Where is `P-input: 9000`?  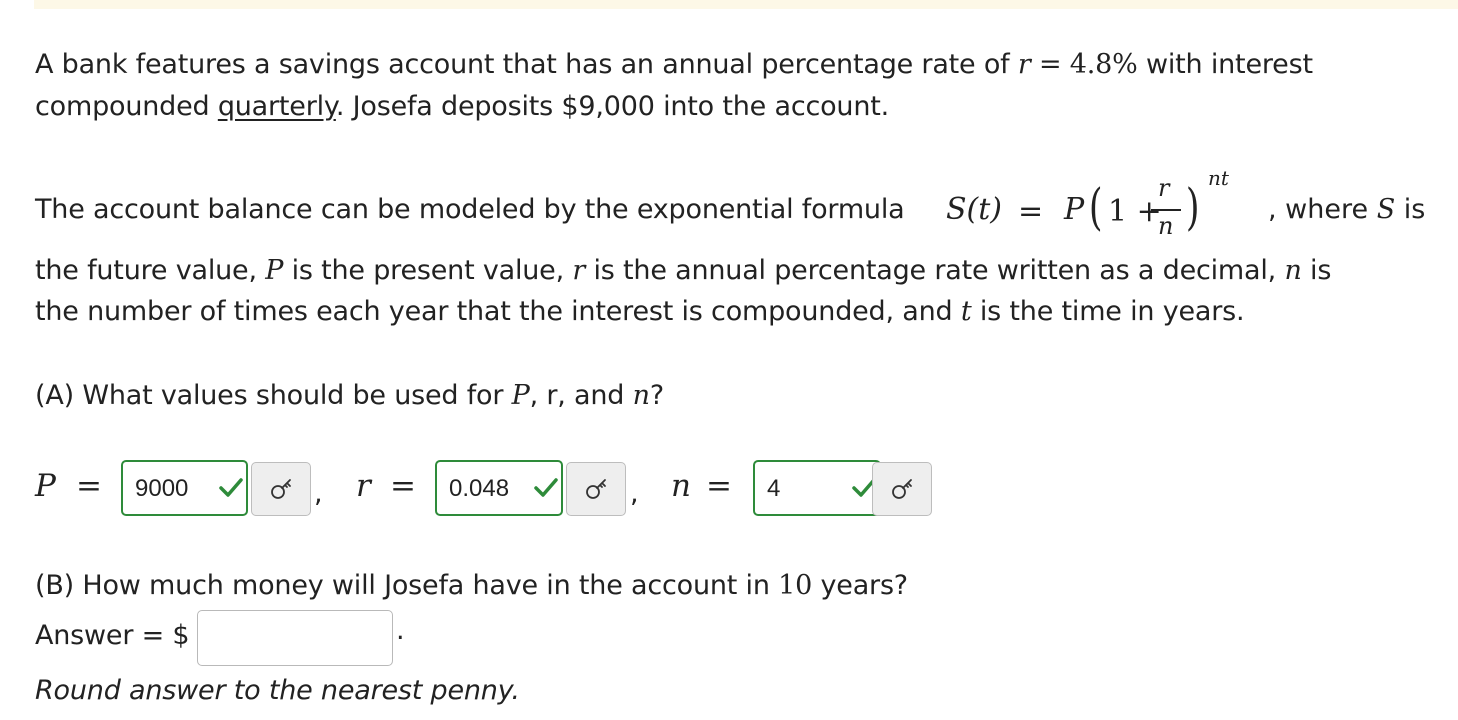
P-input: 9000 is located at coordinates (184, 488).